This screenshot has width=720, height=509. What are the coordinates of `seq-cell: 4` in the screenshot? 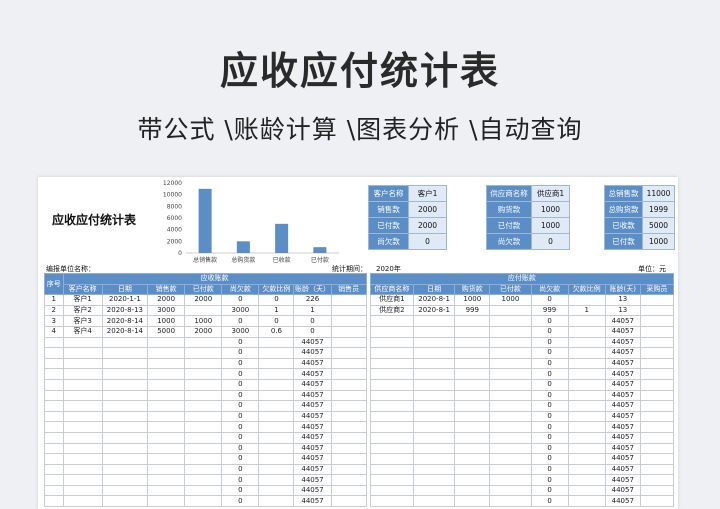 It's located at (54, 331).